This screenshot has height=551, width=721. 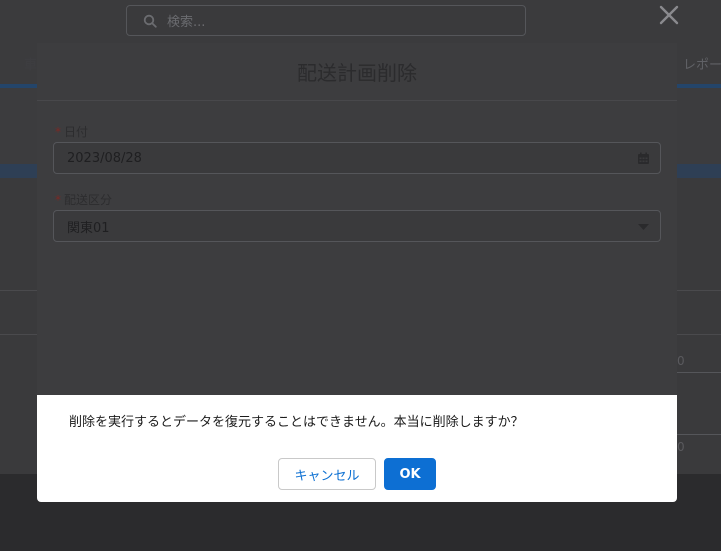 I want to click on chevron-down-icon, so click(x=643, y=227).